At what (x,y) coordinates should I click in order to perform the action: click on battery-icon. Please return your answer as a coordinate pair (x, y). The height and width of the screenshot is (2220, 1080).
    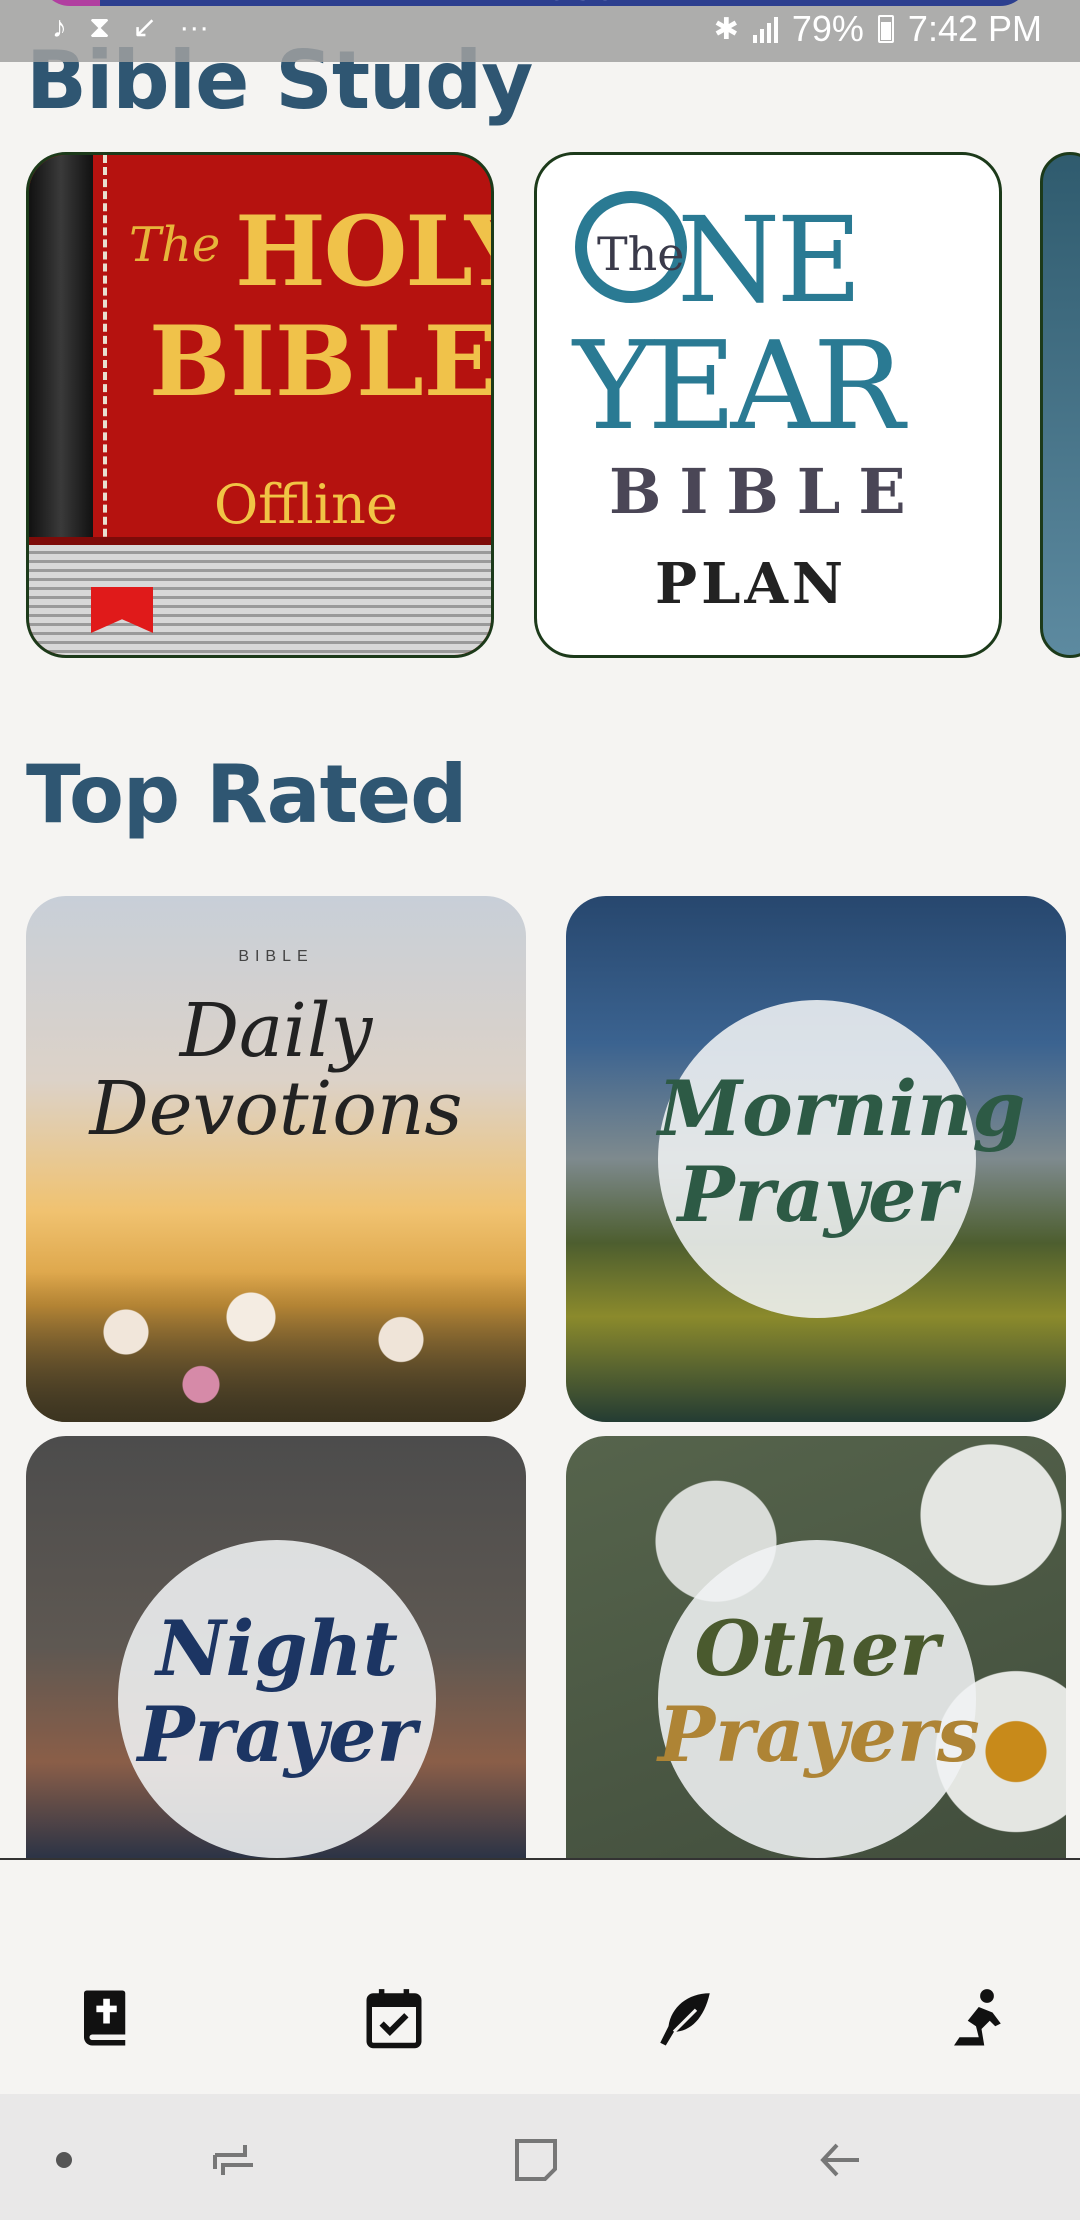
    Looking at the image, I should click on (885, 29).